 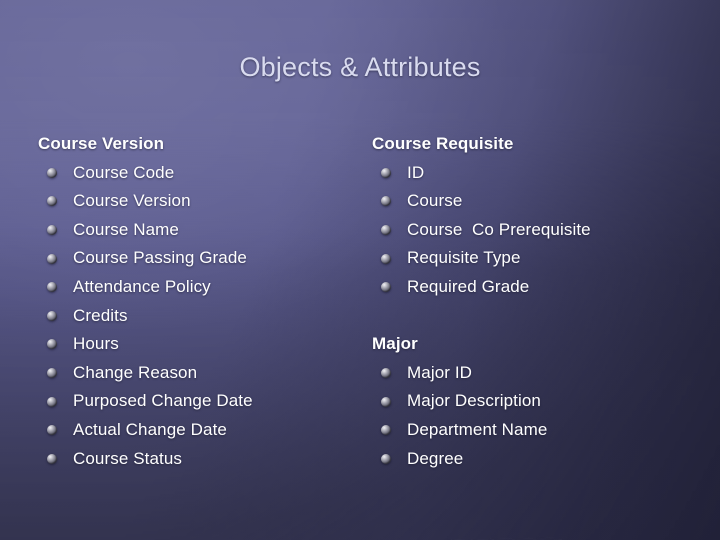 What do you see at coordinates (537, 287) in the screenshot?
I see `list-item: Required Grade` at bounding box center [537, 287].